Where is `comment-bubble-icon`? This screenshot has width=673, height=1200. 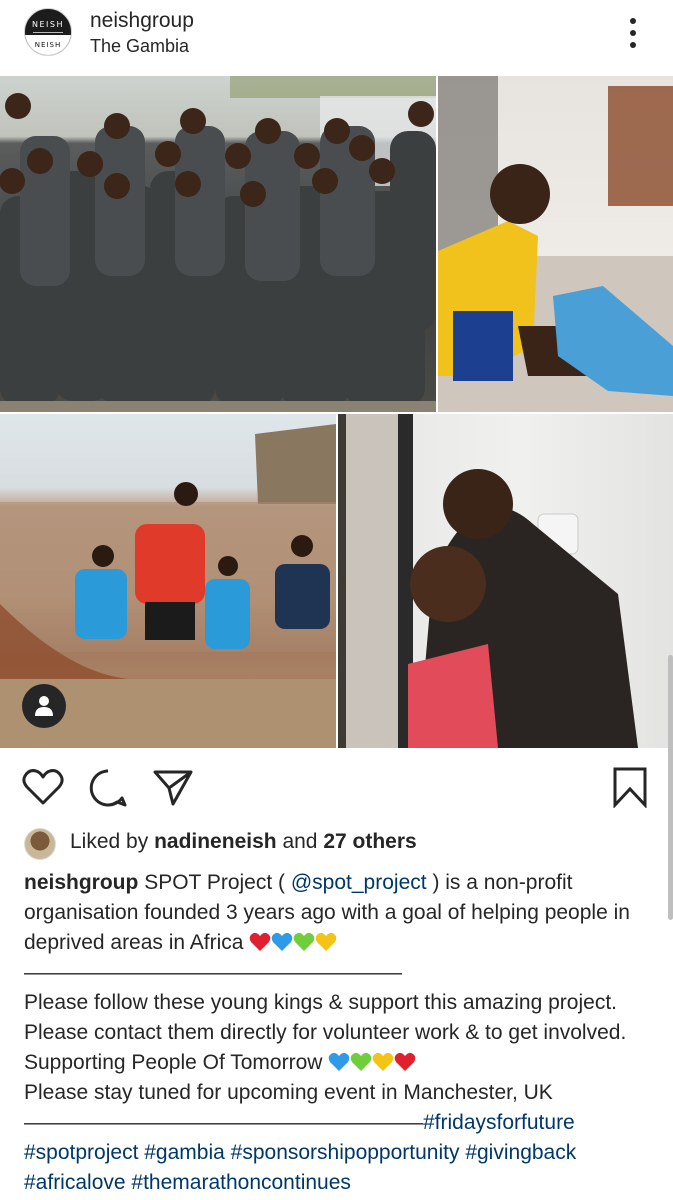
comment-bubble-icon is located at coordinates (108, 790).